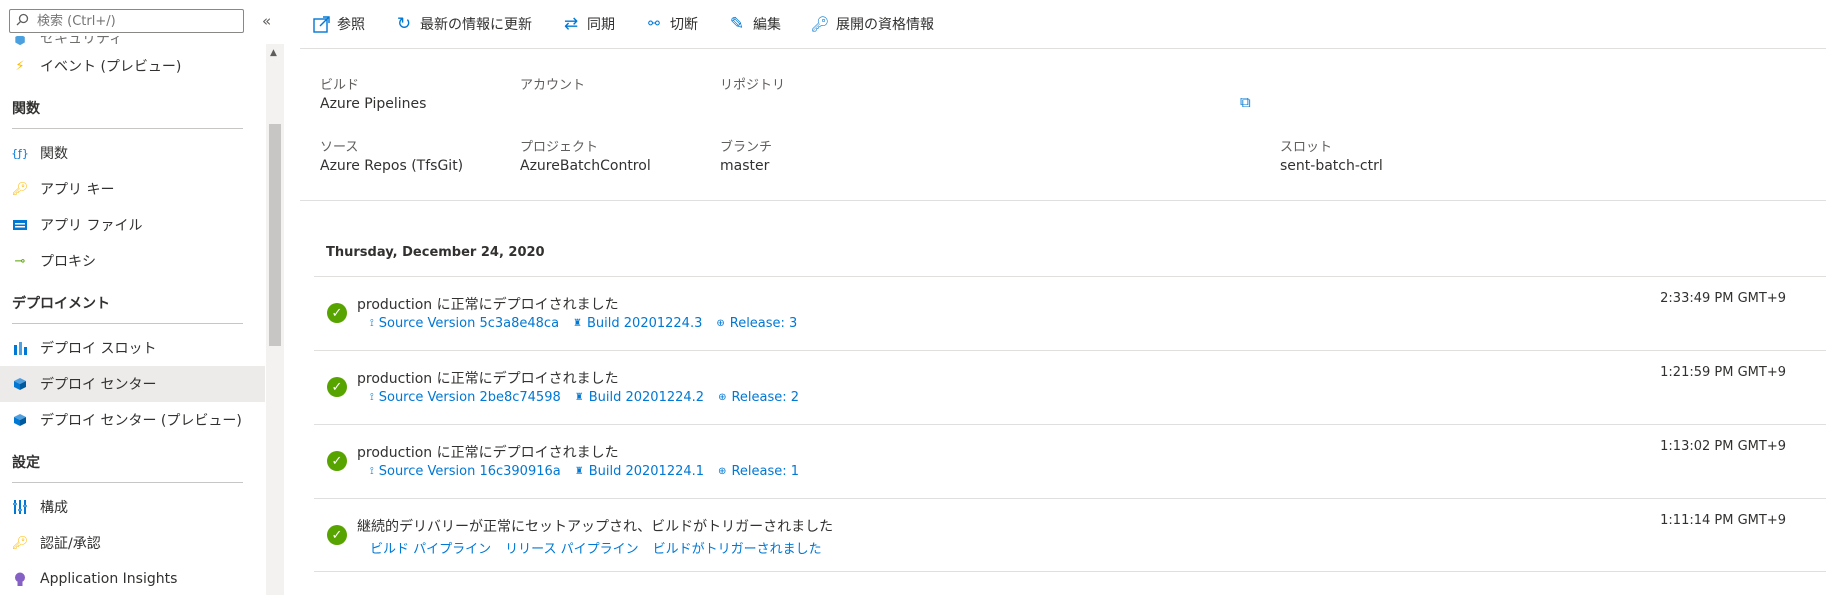  What do you see at coordinates (820, 24) in the screenshot?
I see `key-icon: 🔑︎` at bounding box center [820, 24].